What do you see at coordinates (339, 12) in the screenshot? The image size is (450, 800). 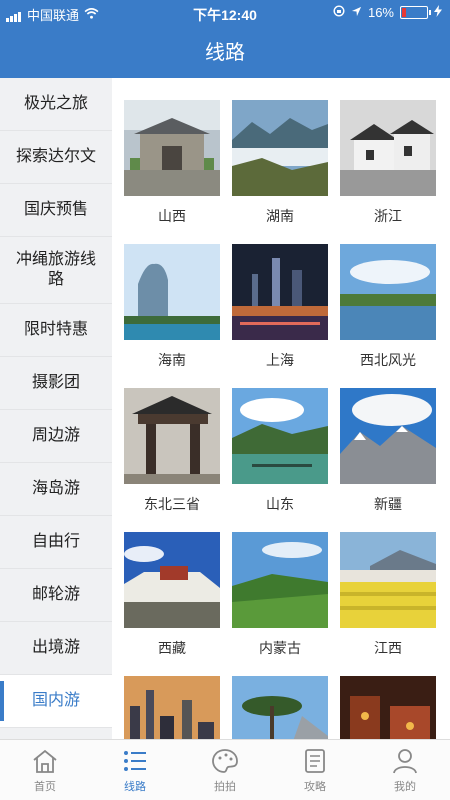 I see `rotation-lock-icon` at bounding box center [339, 12].